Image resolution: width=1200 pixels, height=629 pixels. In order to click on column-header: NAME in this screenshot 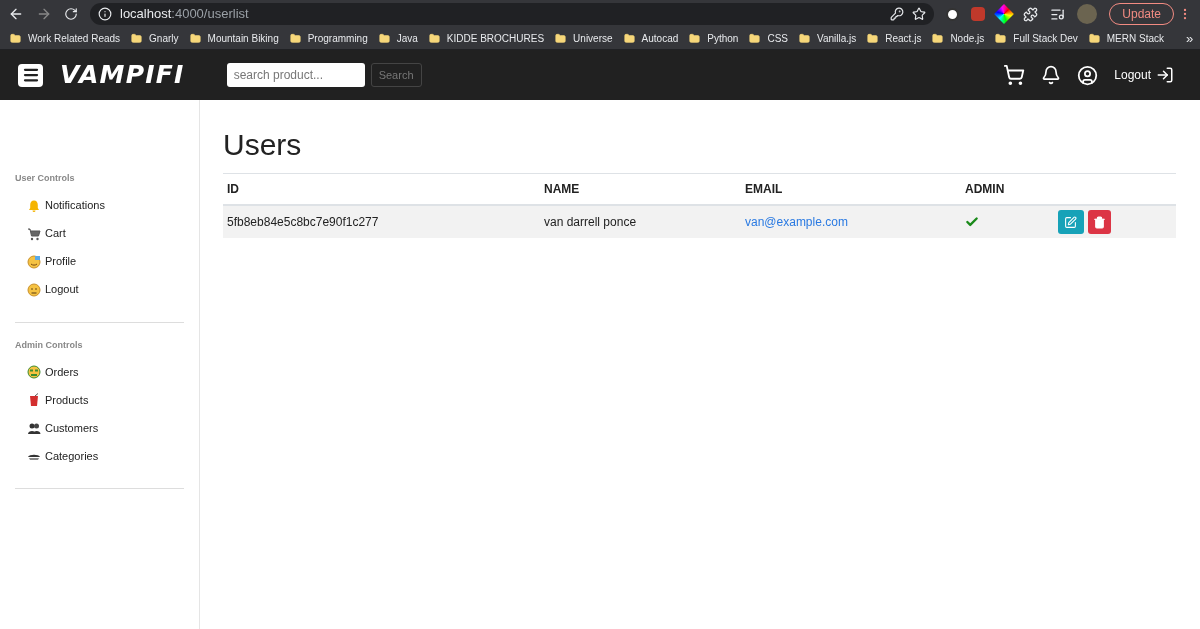, I will do `click(640, 189)`.